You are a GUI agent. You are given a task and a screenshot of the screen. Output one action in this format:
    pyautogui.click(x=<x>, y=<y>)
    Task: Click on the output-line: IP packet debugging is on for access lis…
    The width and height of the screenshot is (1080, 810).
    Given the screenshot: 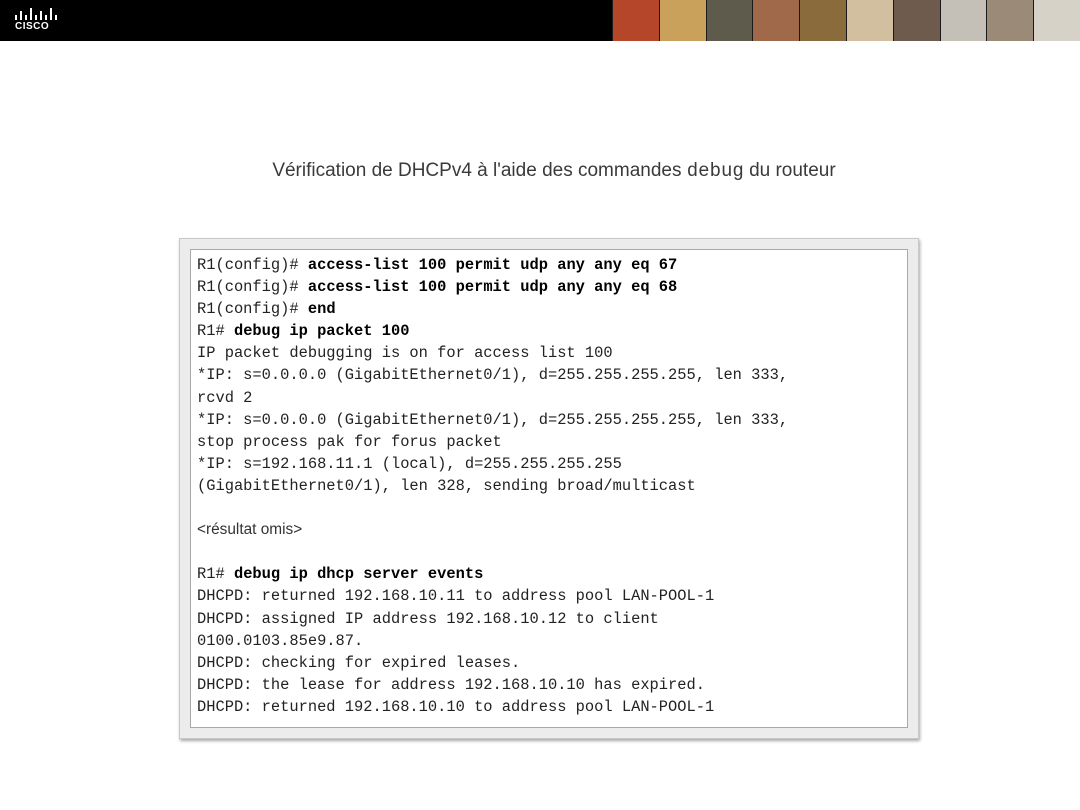 What is the action you would take?
    pyautogui.click(x=405, y=353)
    